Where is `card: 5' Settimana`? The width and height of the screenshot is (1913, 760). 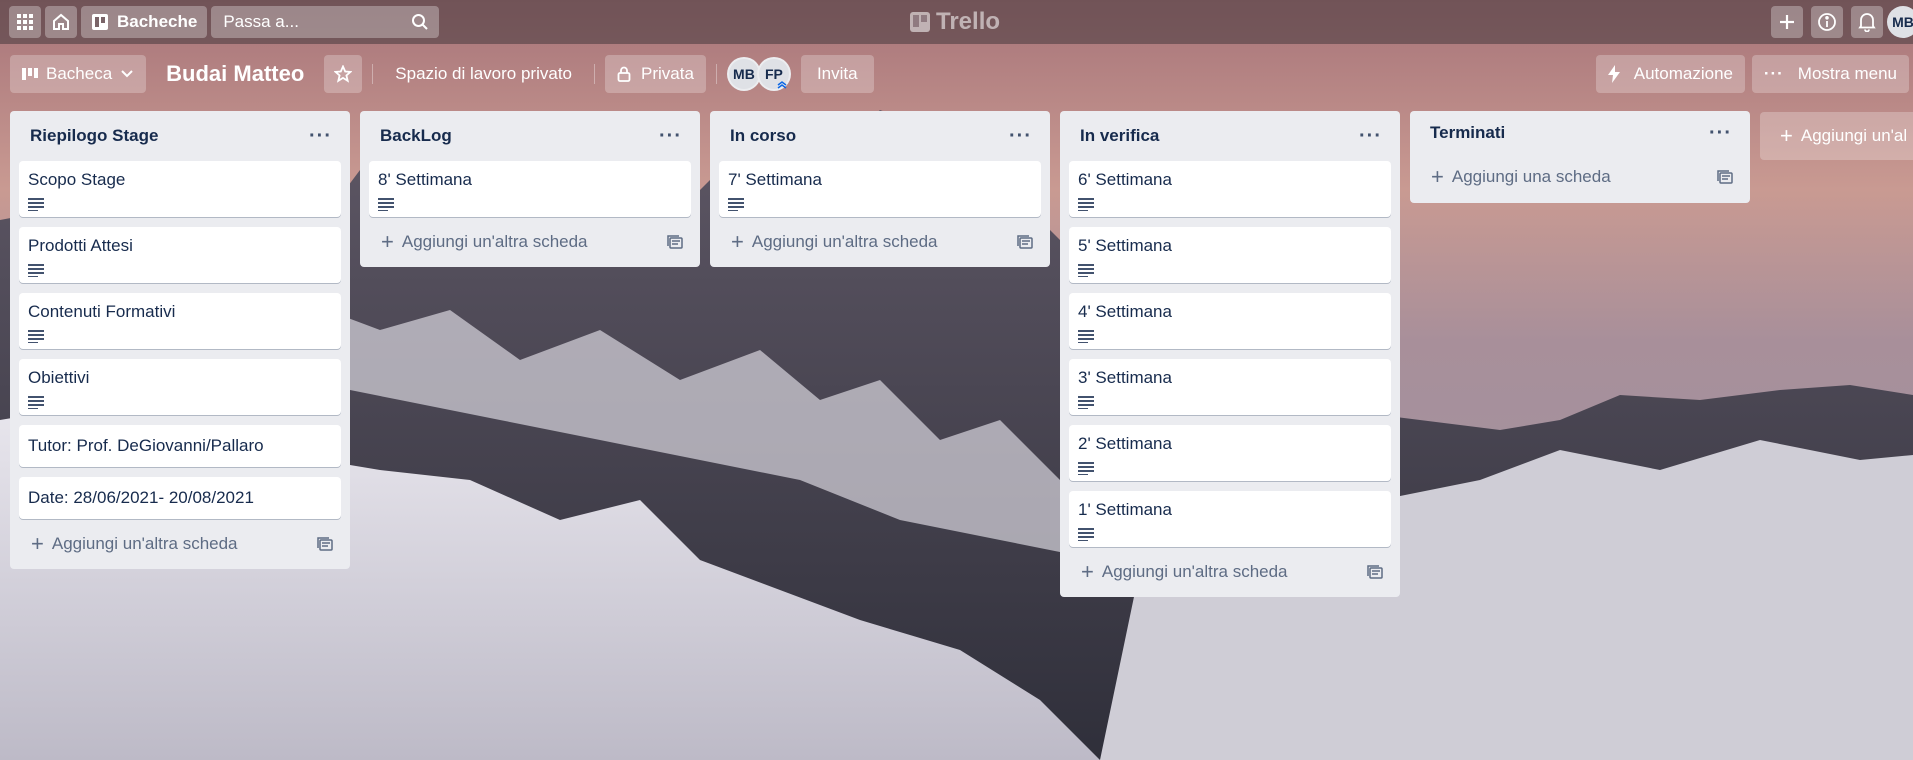
card: 5' Settimana is located at coordinates (1230, 255).